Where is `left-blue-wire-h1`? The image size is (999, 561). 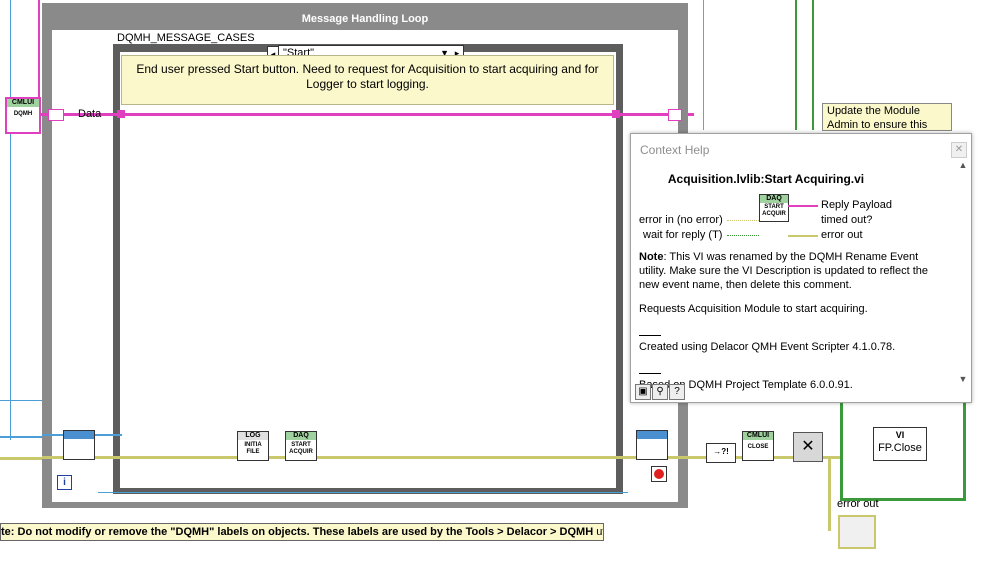
left-blue-wire-h1 is located at coordinates (21, 400).